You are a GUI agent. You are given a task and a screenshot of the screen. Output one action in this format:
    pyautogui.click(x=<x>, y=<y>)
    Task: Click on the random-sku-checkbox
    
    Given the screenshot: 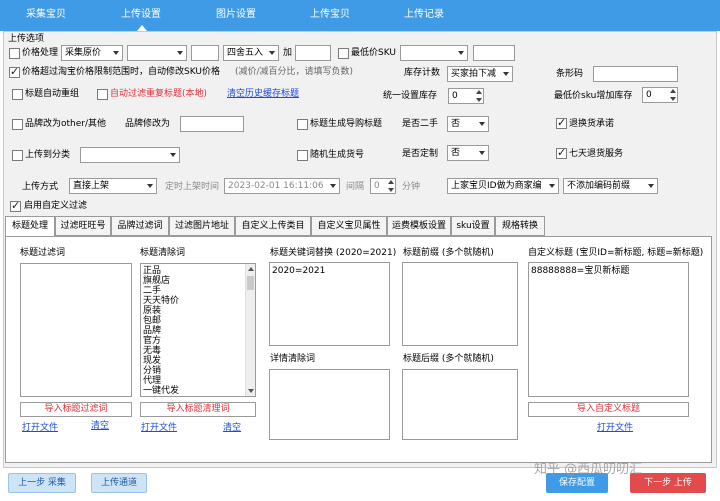 What is the action you would take?
    pyautogui.click(x=302, y=155)
    